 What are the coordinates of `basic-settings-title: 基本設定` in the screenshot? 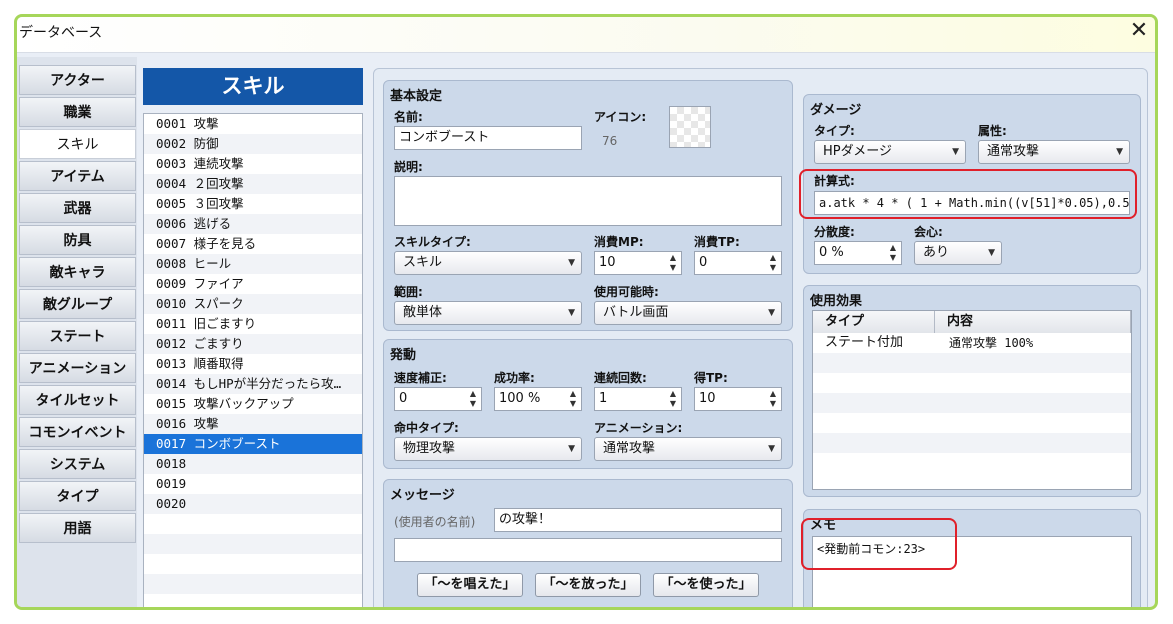 It's located at (416, 96).